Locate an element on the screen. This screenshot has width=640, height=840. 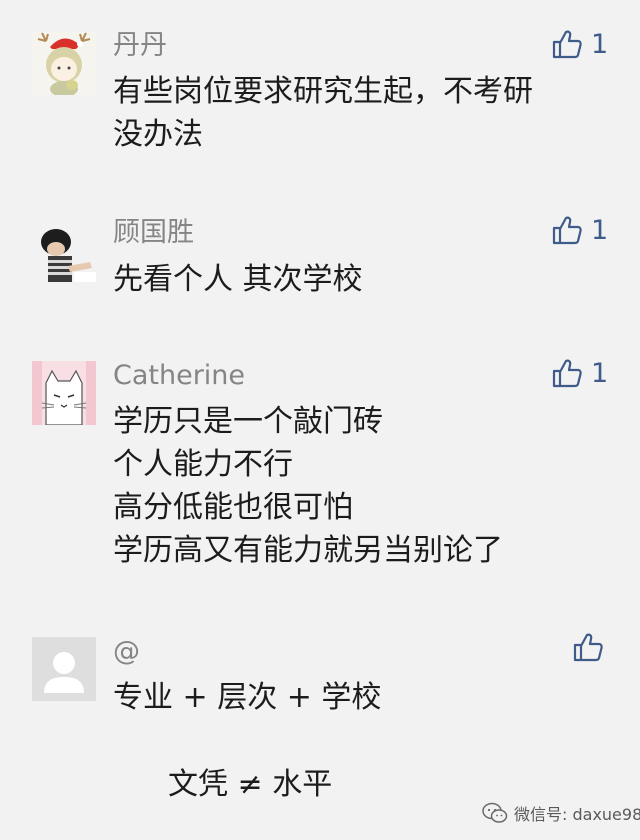
comment-line: 个人能力不行 is located at coordinates (203, 464).